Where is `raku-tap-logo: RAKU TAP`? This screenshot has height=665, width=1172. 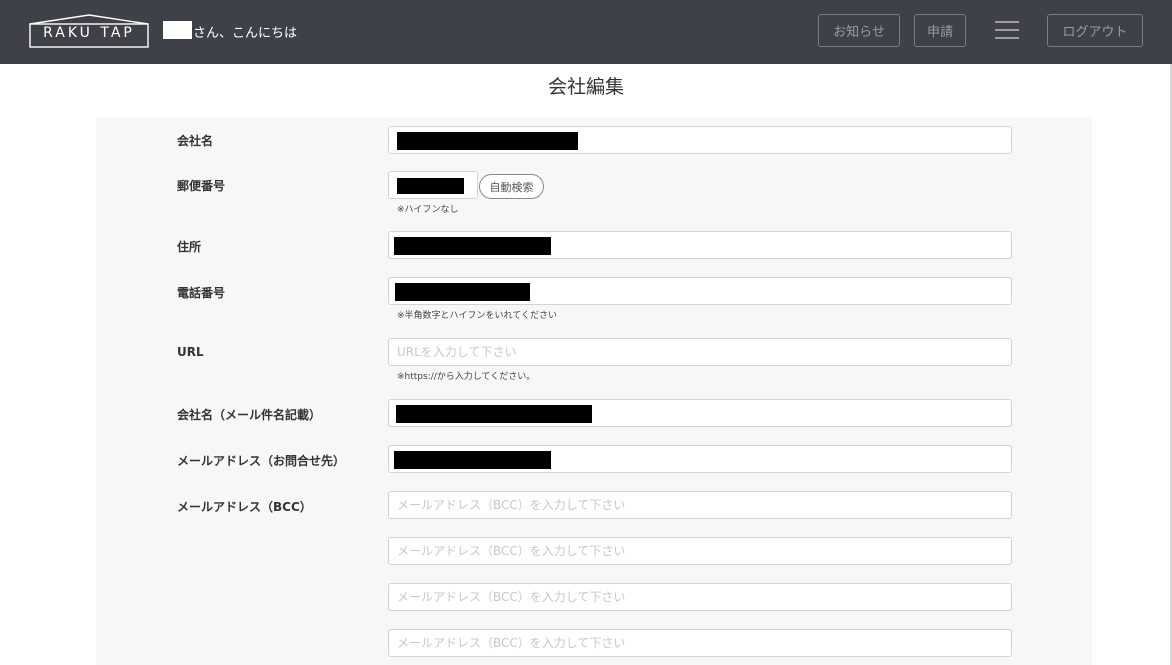
raku-tap-logo: RAKU TAP is located at coordinates (89, 31).